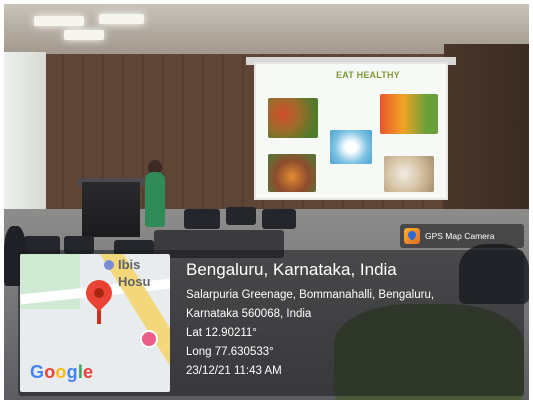 This screenshot has height=404, width=533. Describe the element at coordinates (109, 265) in the screenshot. I see `map-marker-dot` at that location.